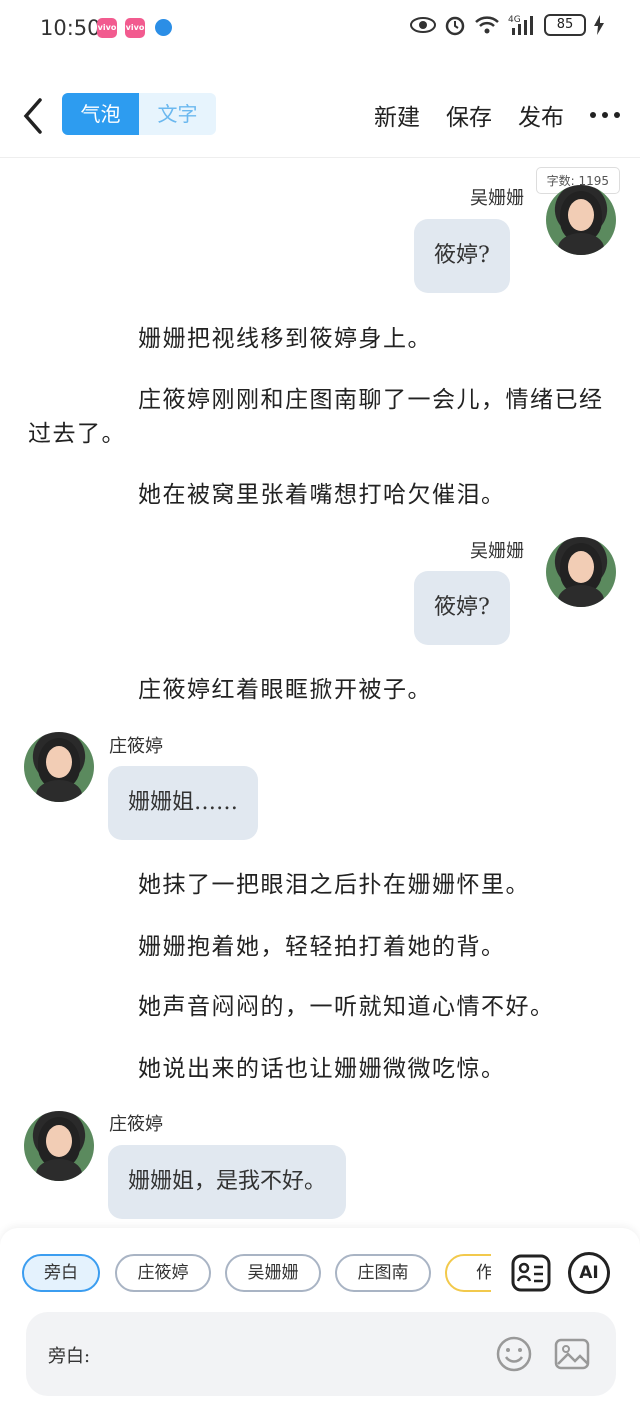  Describe the element at coordinates (589, 1273) in the screenshot. I see `ai-icon: AI` at that location.